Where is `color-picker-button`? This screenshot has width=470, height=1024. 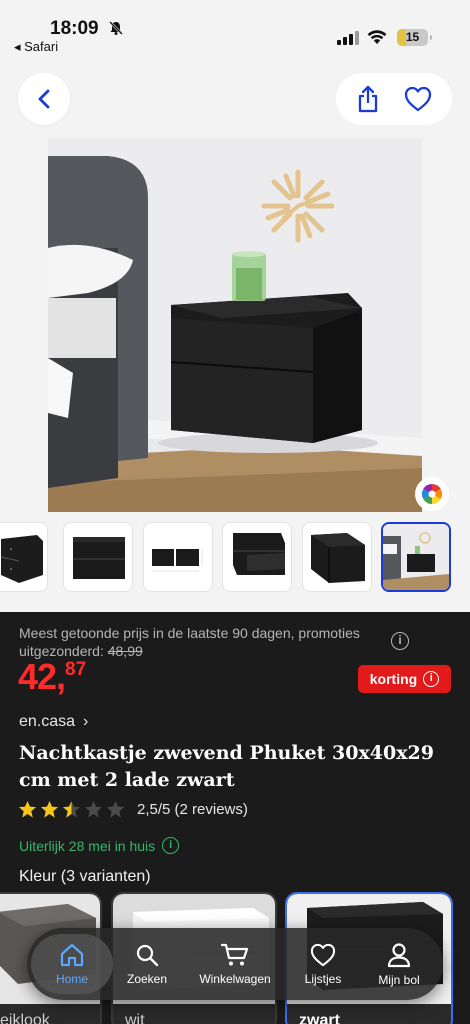
color-picker-button is located at coordinates (432, 494).